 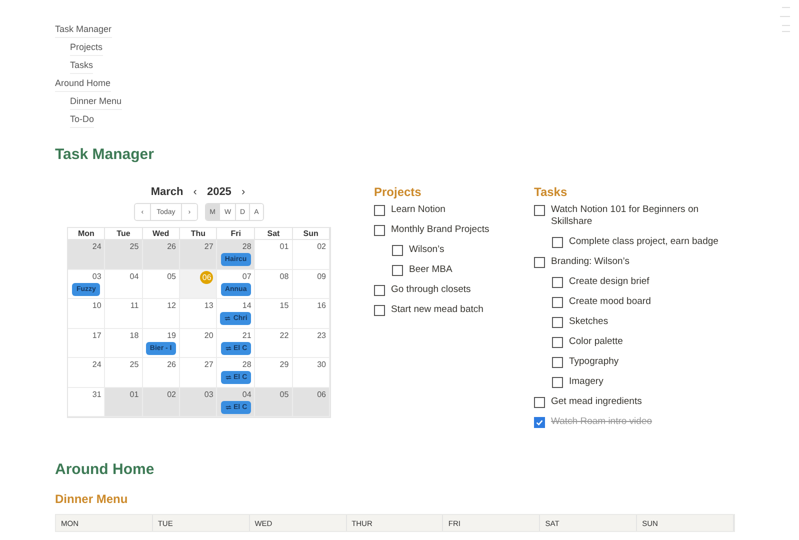 What do you see at coordinates (247, 394) in the screenshot?
I see `day-number: 04` at bounding box center [247, 394].